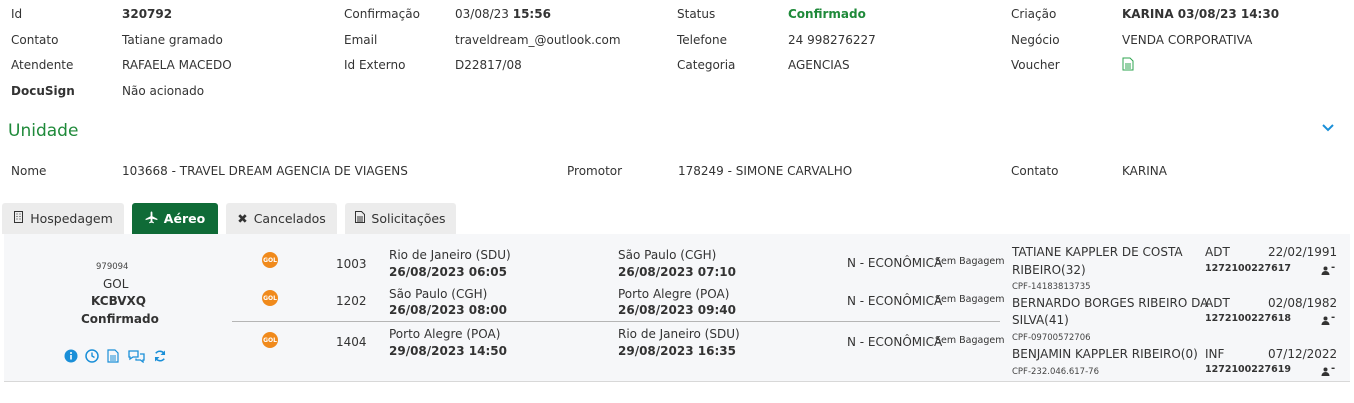 This screenshot has width=1354, height=403. I want to click on segment-departure: 29/08/2023 14:50, so click(448, 351).